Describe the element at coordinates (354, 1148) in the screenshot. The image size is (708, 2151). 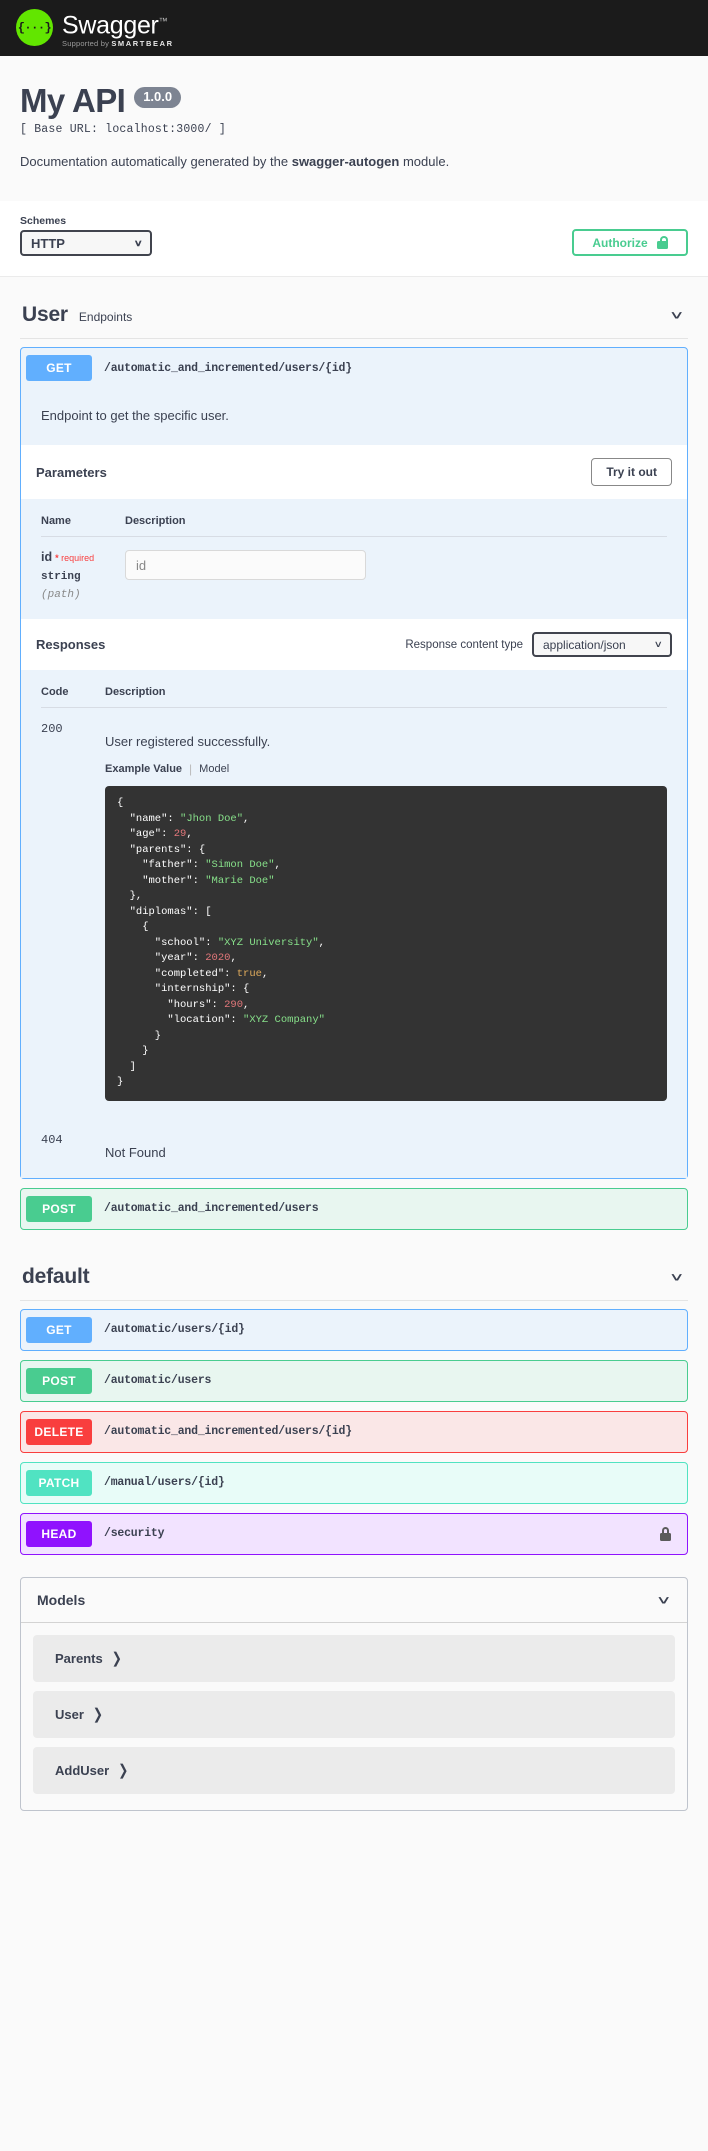
I see `table-row: 404 Not Found` at that location.